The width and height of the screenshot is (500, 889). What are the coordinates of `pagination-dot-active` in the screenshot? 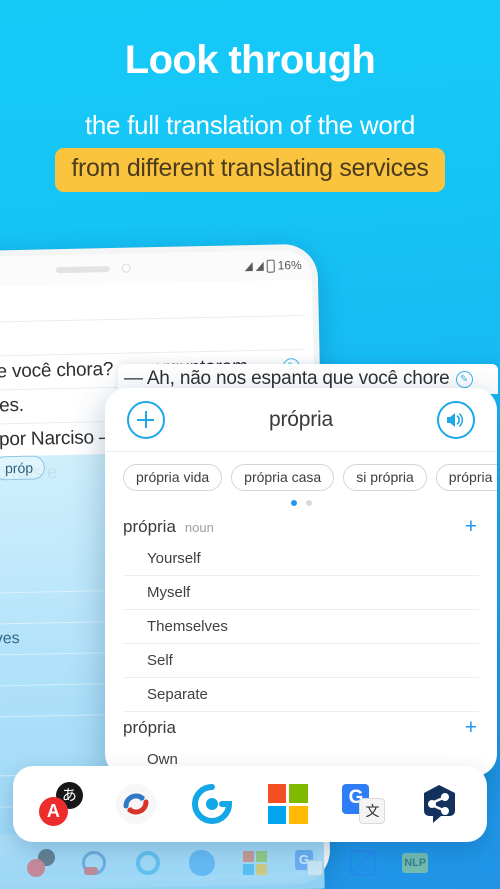 It's located at (293, 503).